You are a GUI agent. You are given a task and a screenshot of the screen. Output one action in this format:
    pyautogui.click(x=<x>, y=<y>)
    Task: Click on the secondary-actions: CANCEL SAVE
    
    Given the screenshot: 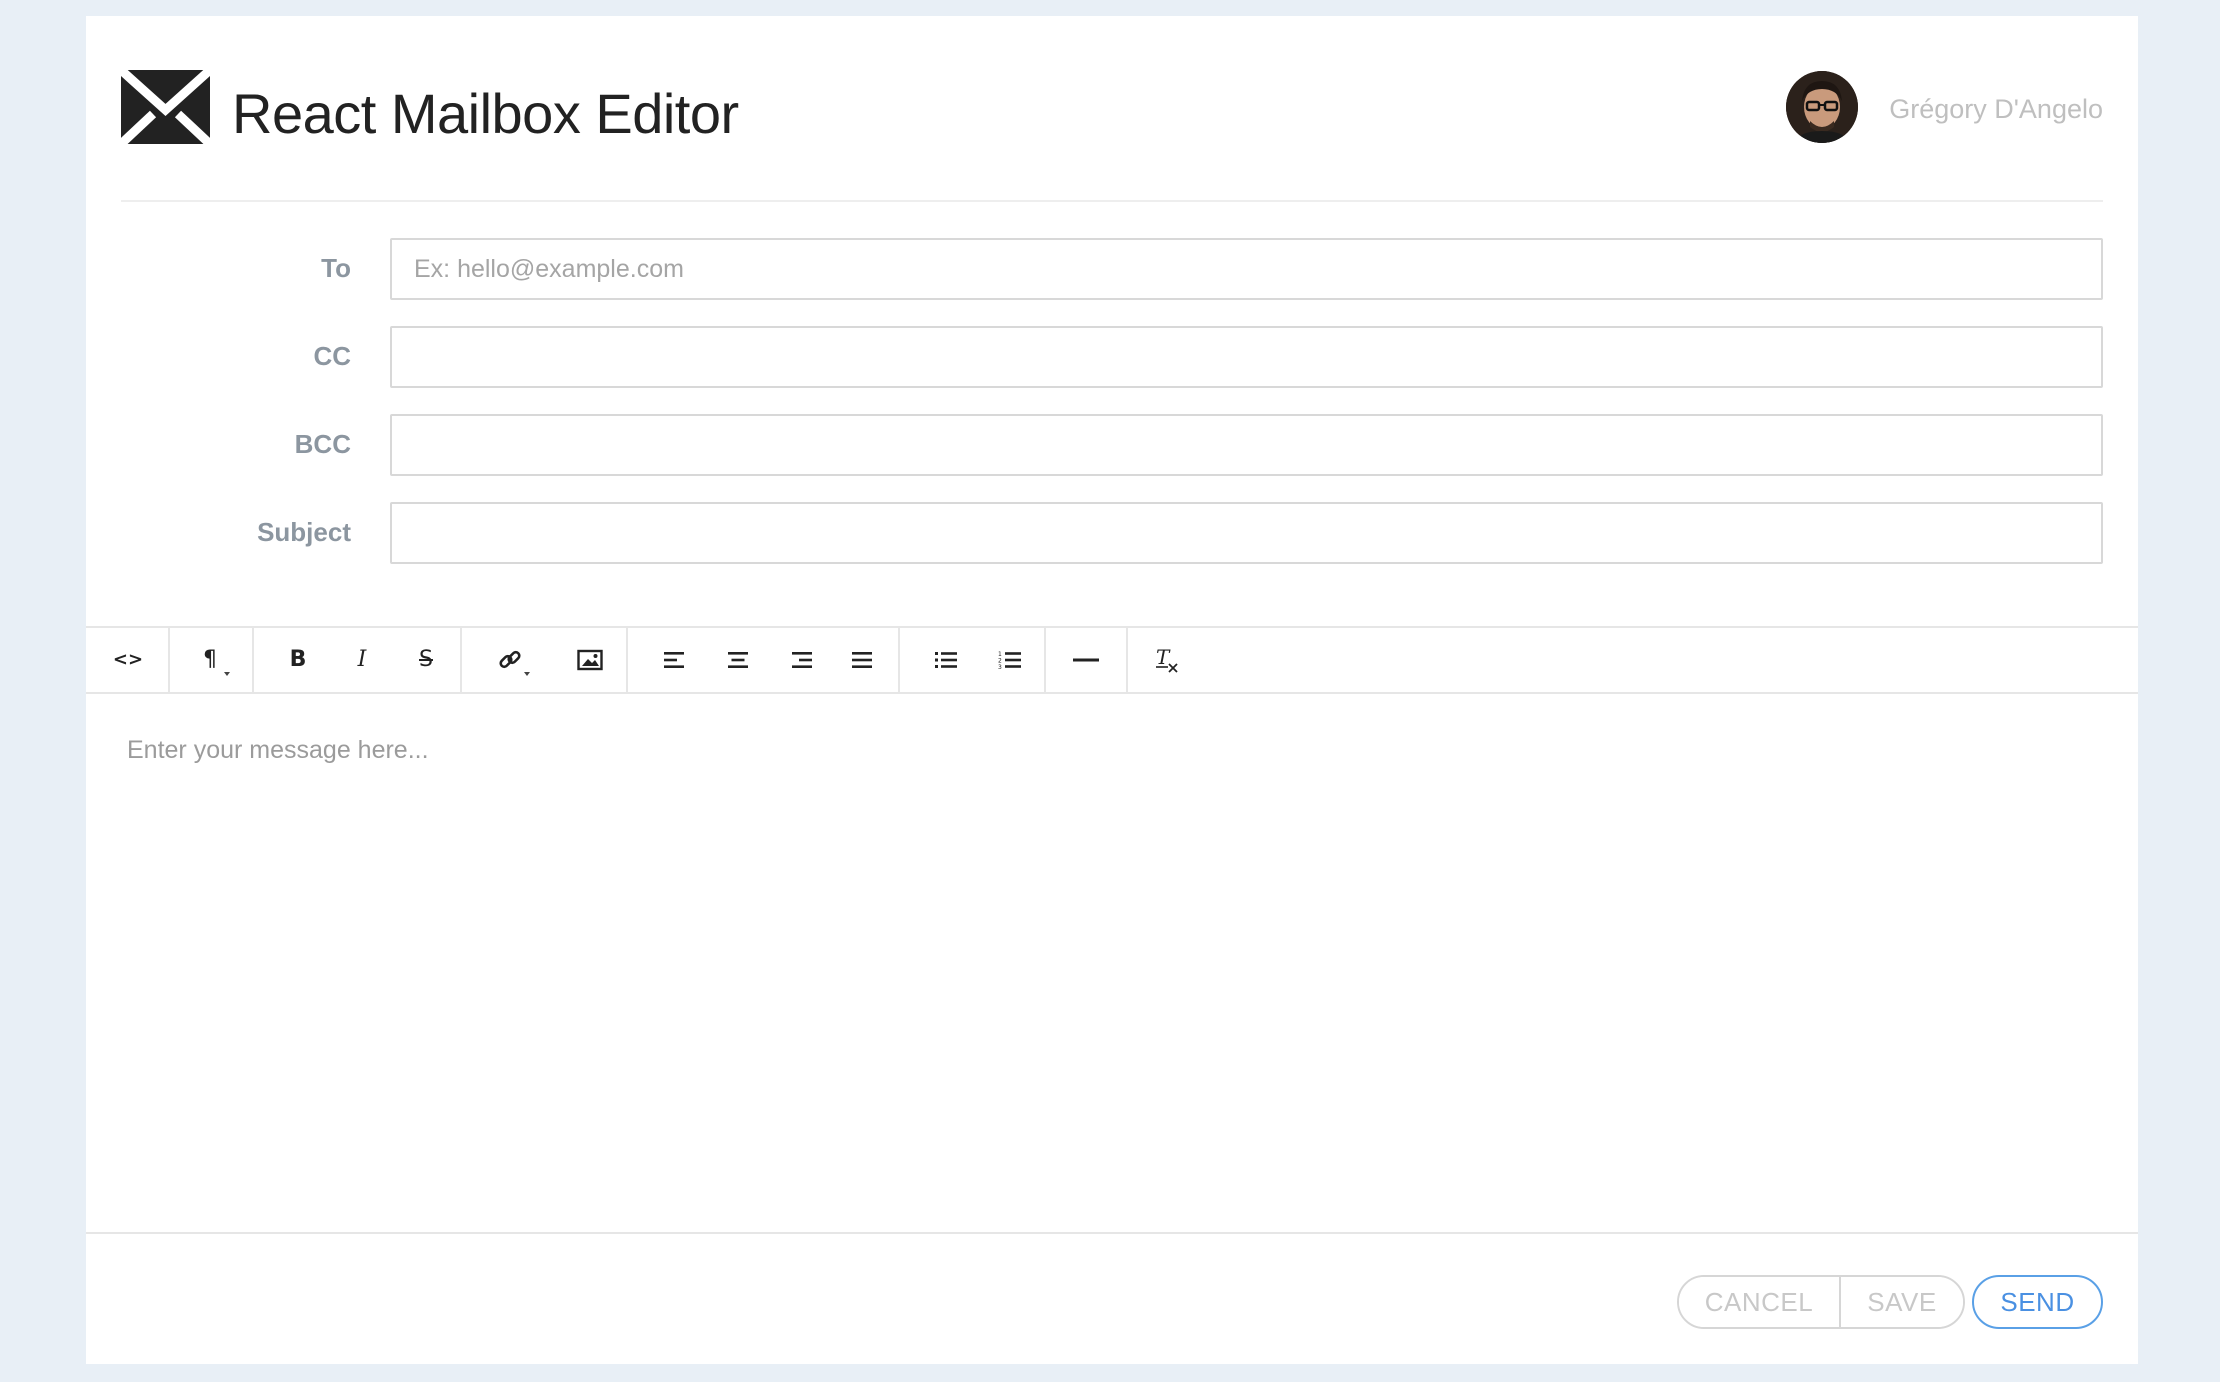 What is the action you would take?
    pyautogui.click(x=1821, y=1302)
    